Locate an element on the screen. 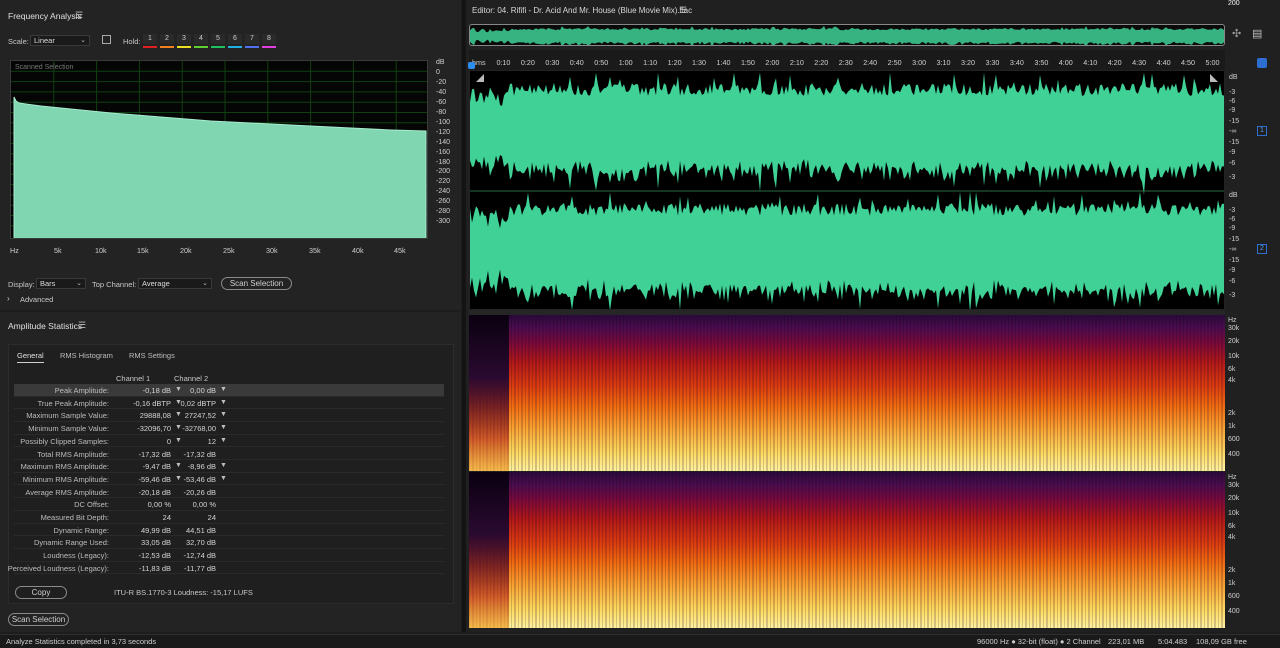  channel-2-value: 24 is located at coordinates (195, 517).